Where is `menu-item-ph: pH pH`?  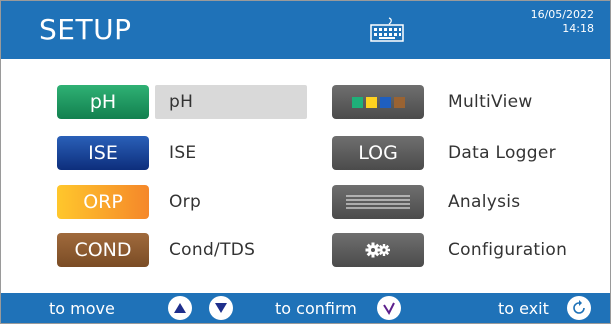 menu-item-ph: pH pH is located at coordinates (182, 102).